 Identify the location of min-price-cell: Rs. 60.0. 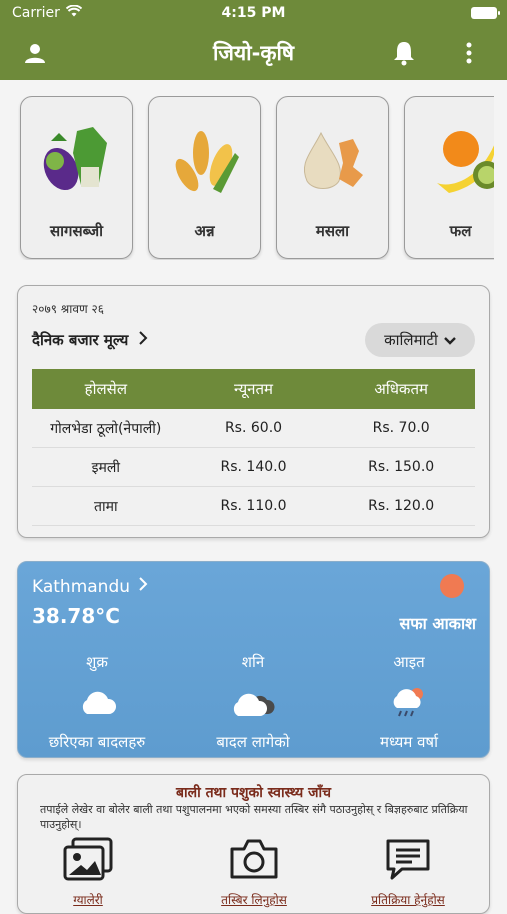
(253, 428).